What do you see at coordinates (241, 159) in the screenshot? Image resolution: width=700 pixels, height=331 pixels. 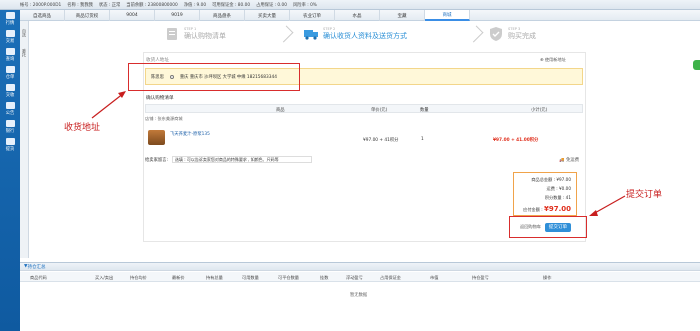 I see `message-input: 选填 : 可以告诉卖家您对商品的特殊要求 , 如颜色、尺码等` at bounding box center [241, 159].